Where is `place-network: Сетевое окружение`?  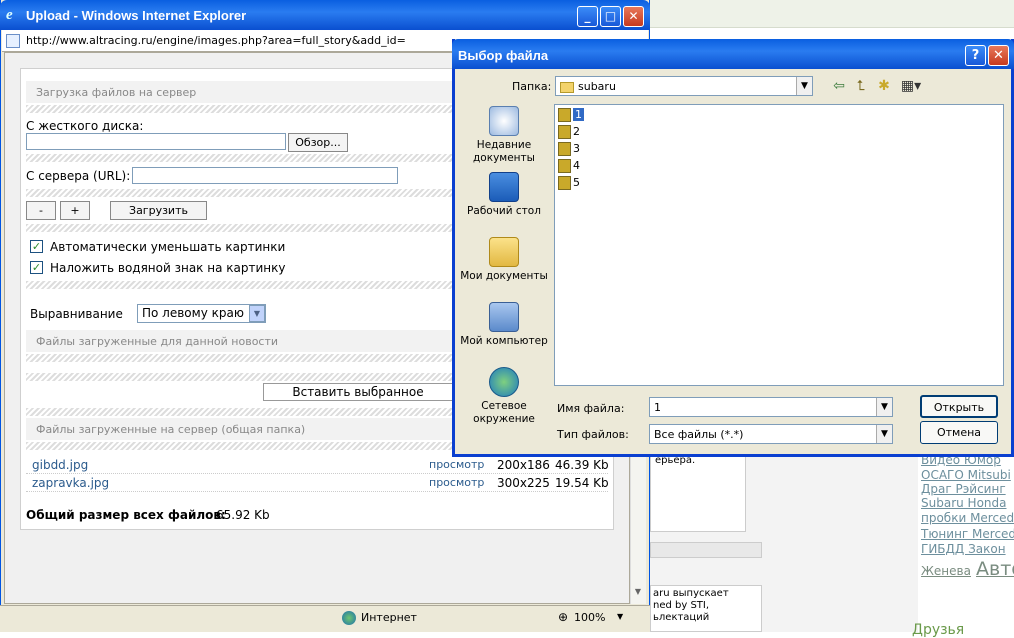 place-network: Сетевое окружение is located at coordinates (504, 396).